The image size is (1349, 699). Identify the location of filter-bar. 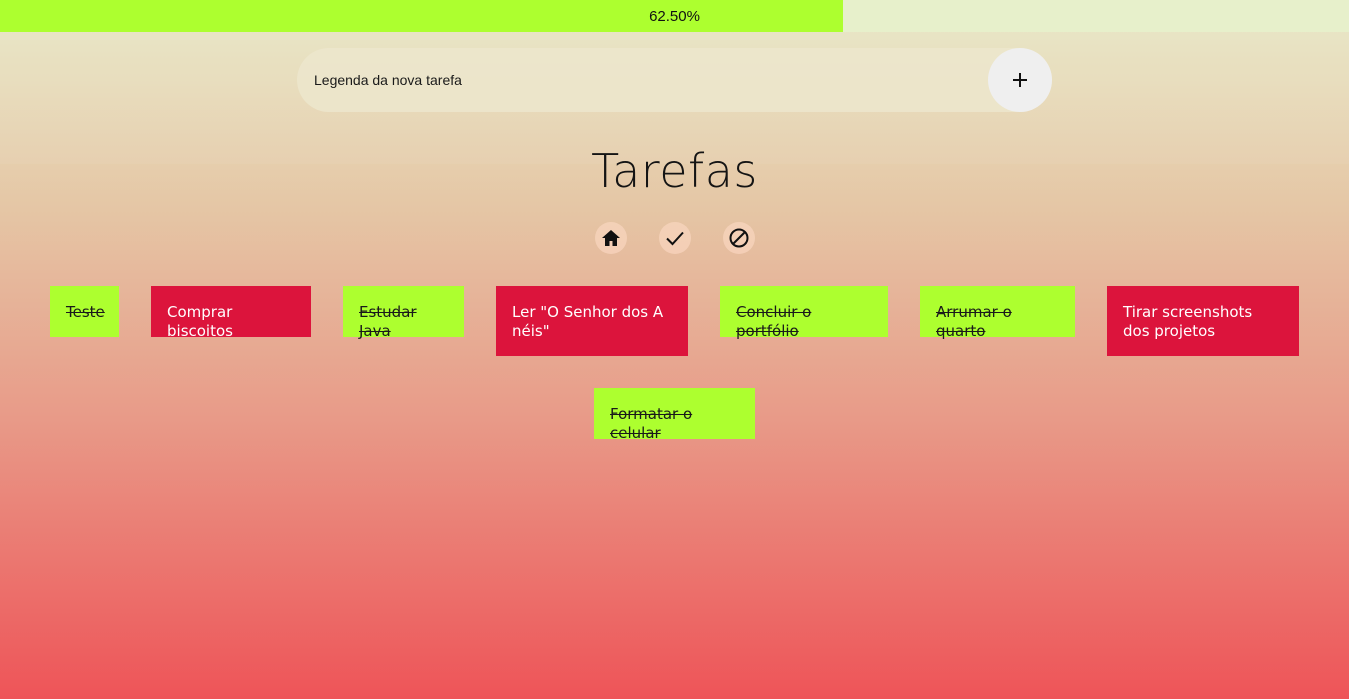
(674, 238).